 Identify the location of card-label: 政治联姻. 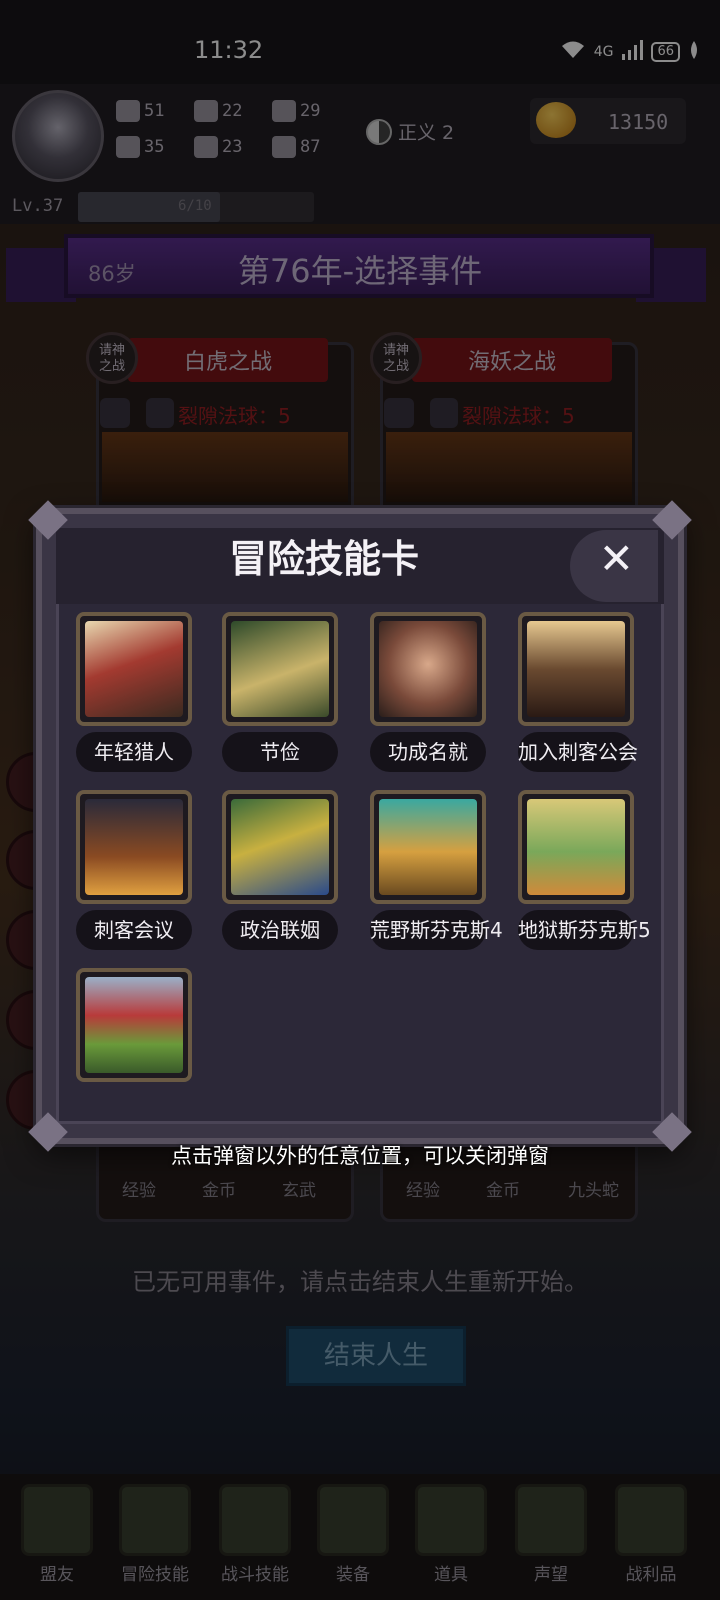
(280, 930).